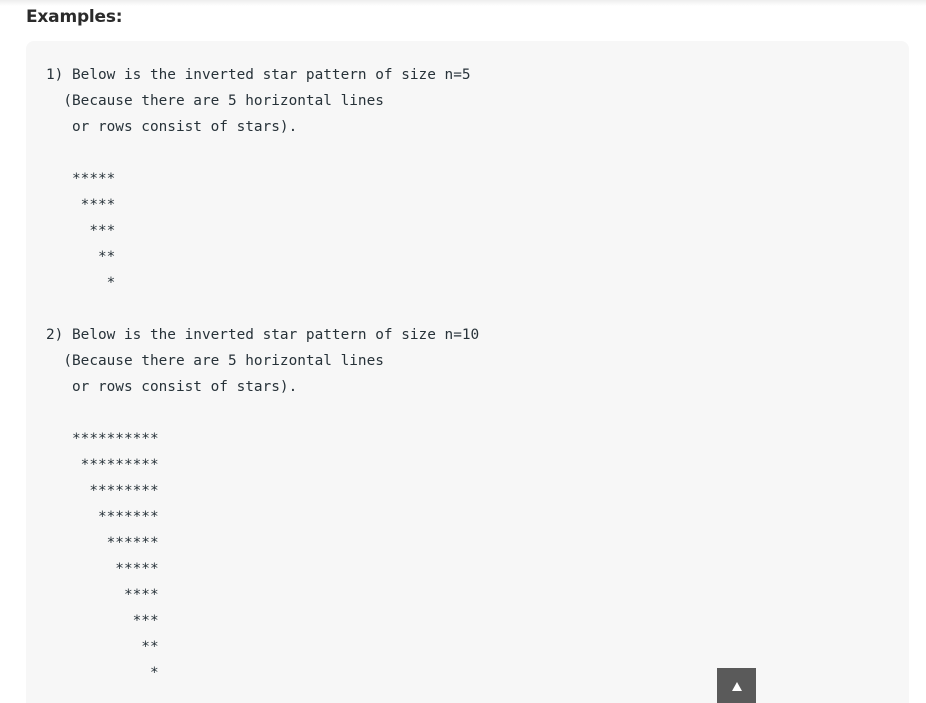  What do you see at coordinates (463, 3) in the screenshot?
I see `header-shadow` at bounding box center [463, 3].